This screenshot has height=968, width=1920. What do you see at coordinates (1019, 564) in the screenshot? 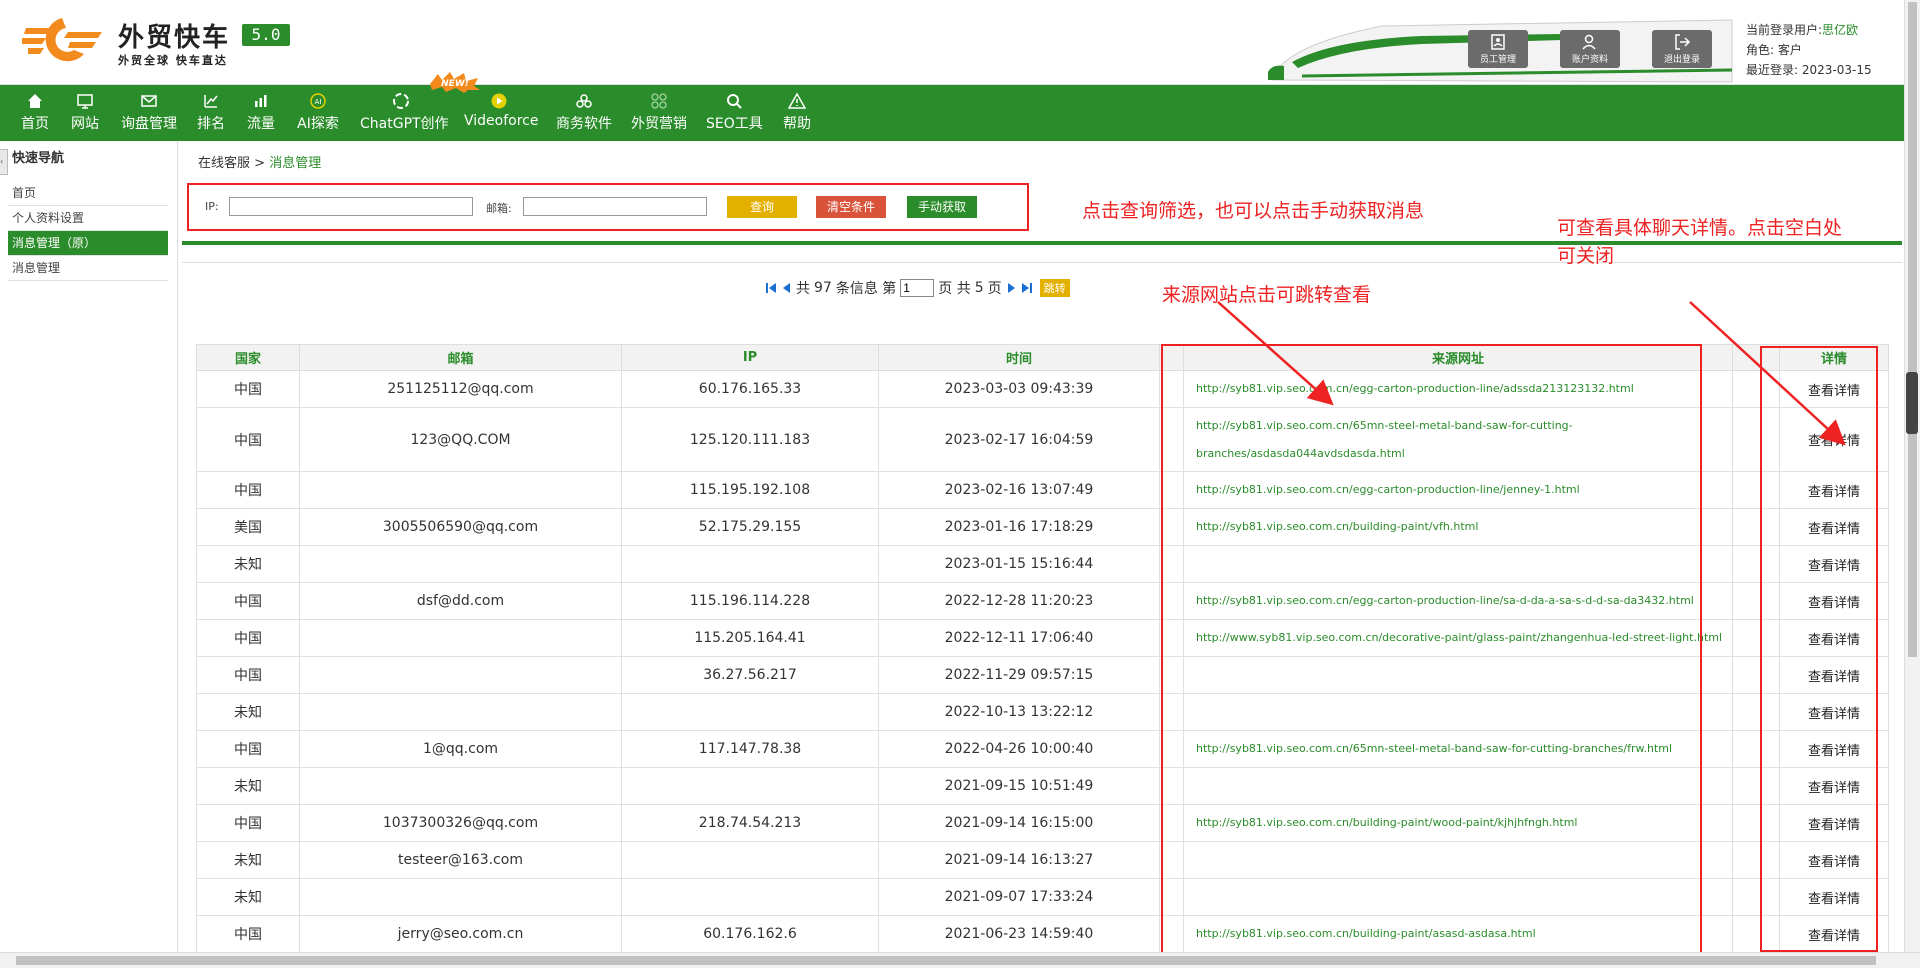
I see `time-cell: 2023-01-15 15:16:44` at bounding box center [1019, 564].